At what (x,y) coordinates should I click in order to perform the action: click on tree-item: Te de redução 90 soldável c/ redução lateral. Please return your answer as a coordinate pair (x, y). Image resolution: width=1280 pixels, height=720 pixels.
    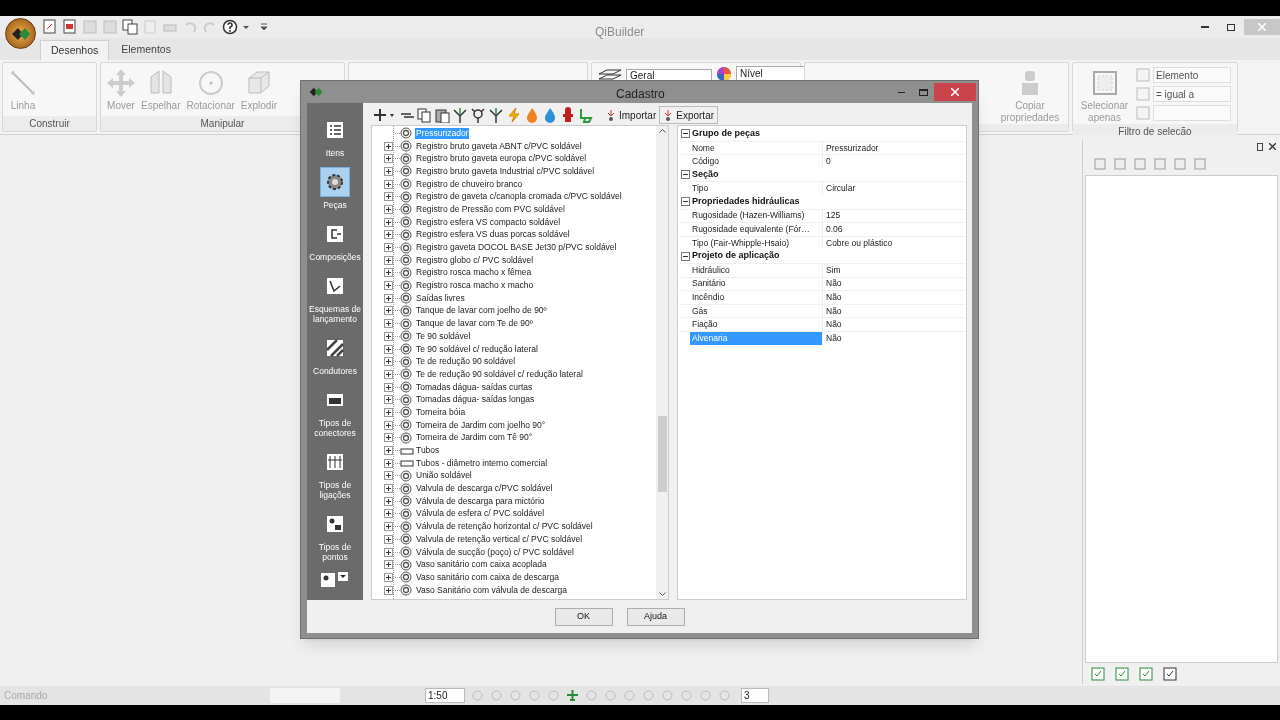
    Looking at the image, I should click on (499, 374).